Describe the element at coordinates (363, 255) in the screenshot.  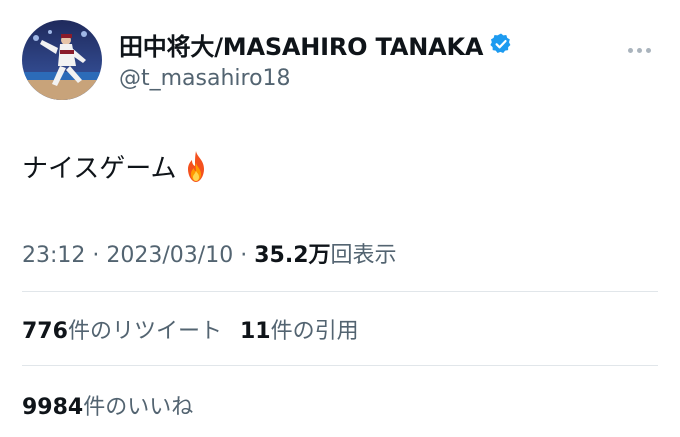
I see `views-label: 回表示` at that location.